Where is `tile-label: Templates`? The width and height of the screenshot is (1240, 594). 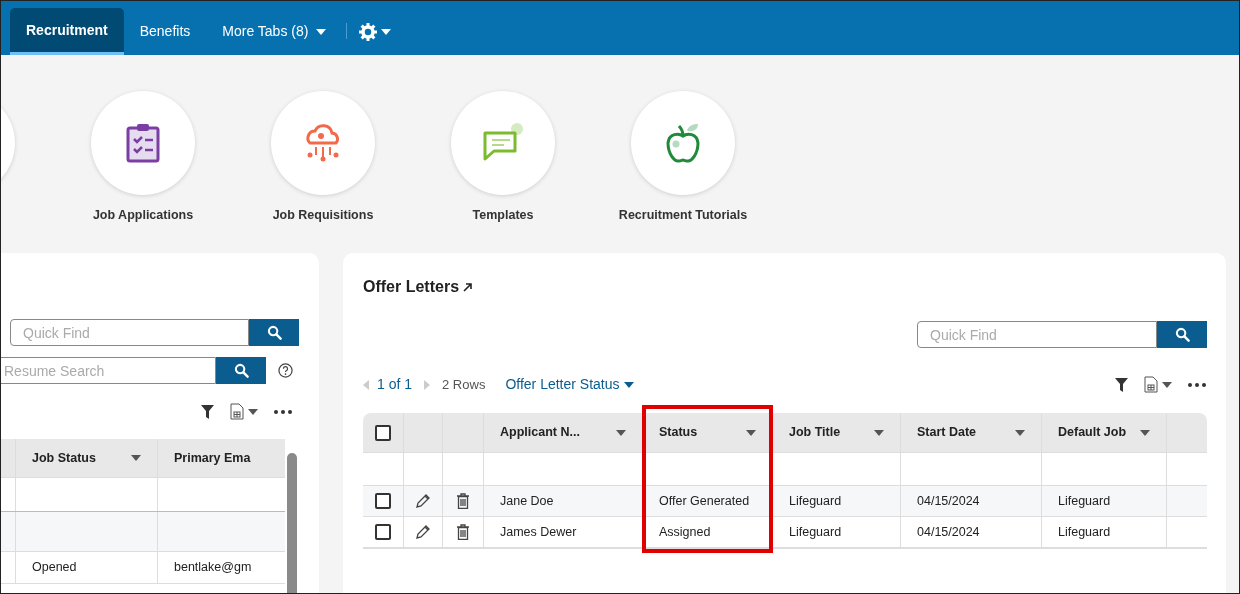
tile-label: Templates is located at coordinates (503, 215).